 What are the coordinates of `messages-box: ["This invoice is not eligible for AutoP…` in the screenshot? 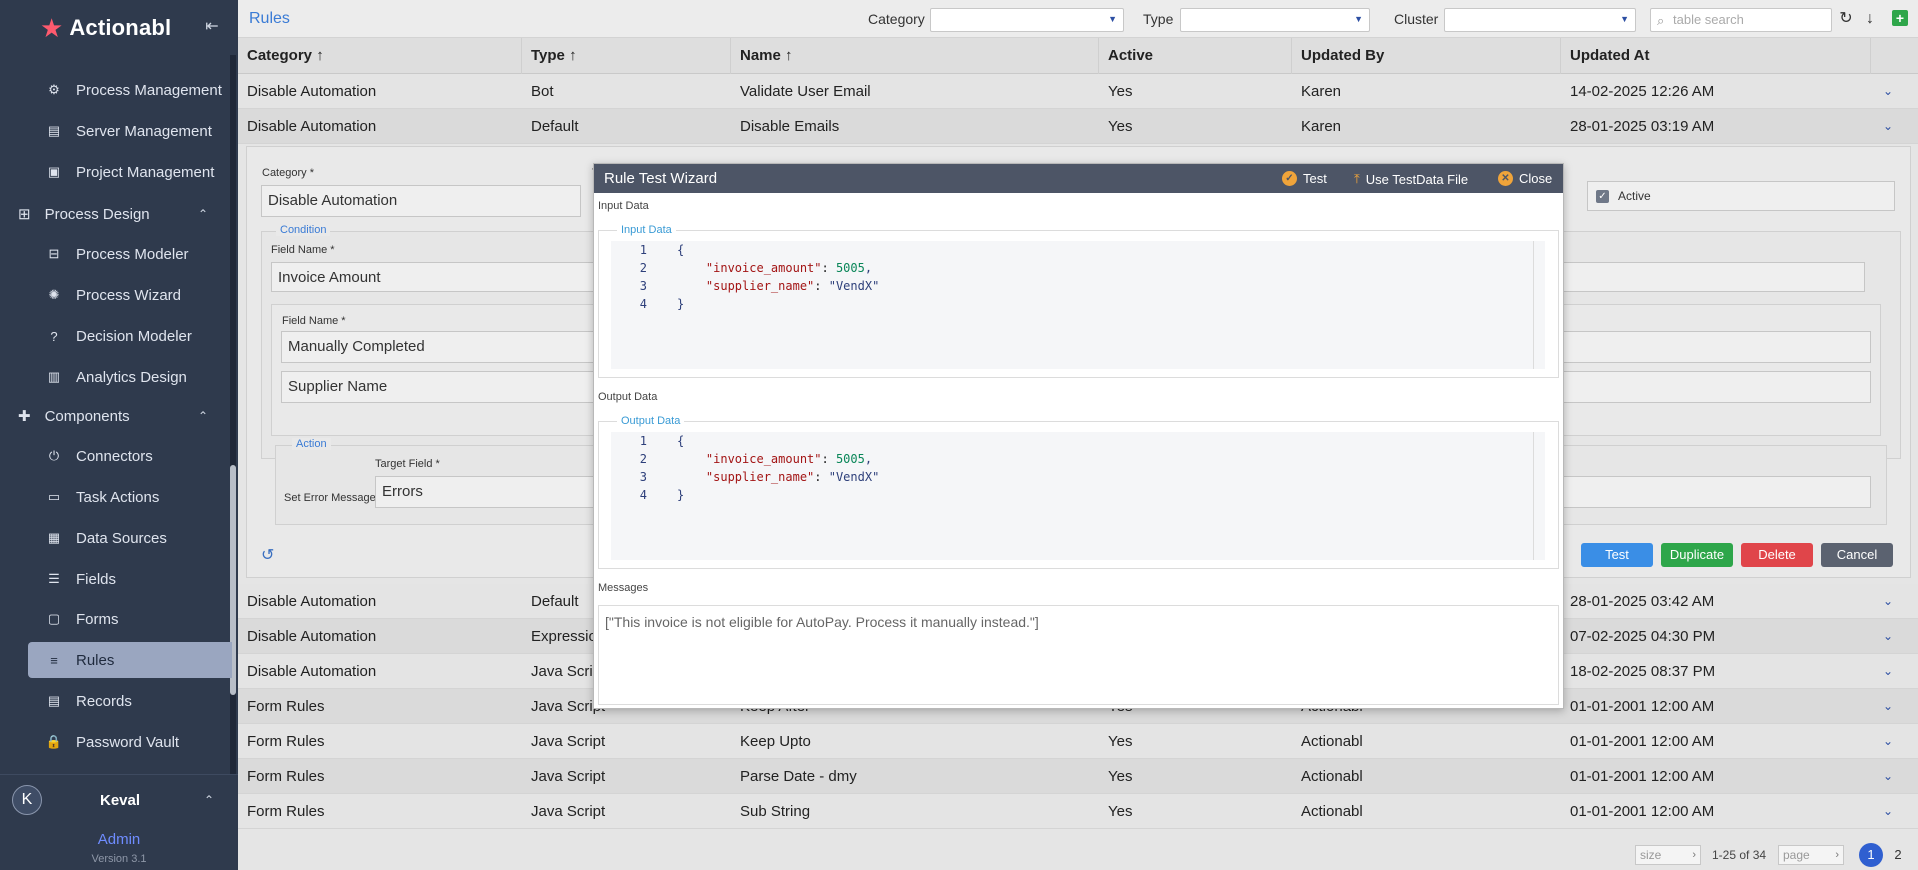 It's located at (1078, 655).